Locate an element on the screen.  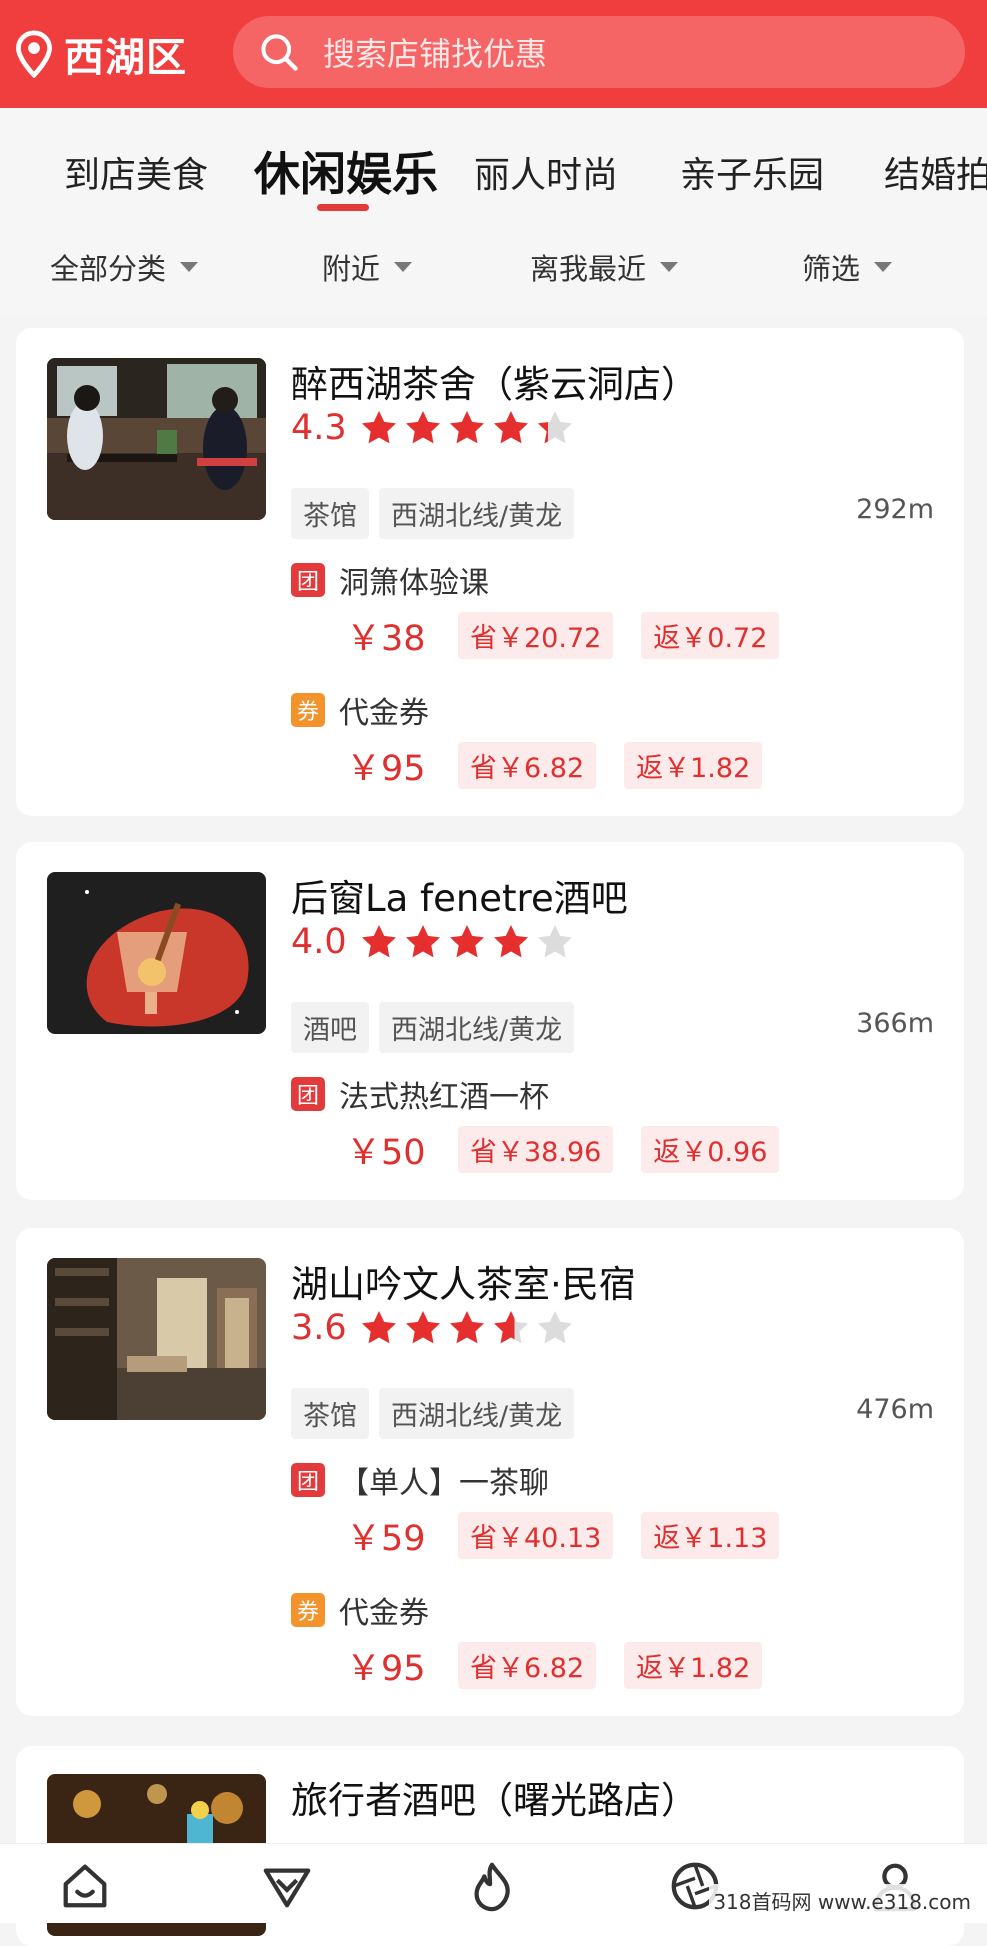
rating-row: 4.3 is located at coordinates (435, 428).